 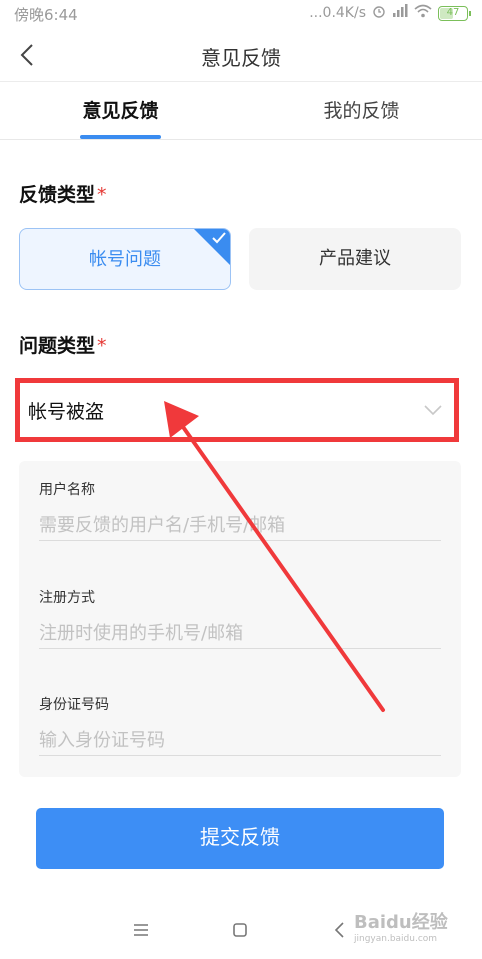 I want to click on feedback-type-heading: 反馈类型 *, so click(x=63, y=193).